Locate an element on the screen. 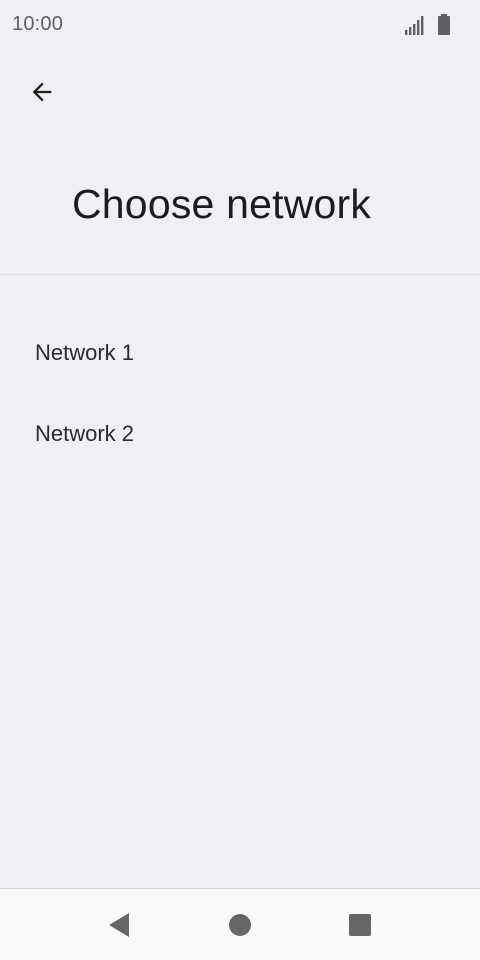 The image size is (480, 960). battery-icon is located at coordinates (444, 24).